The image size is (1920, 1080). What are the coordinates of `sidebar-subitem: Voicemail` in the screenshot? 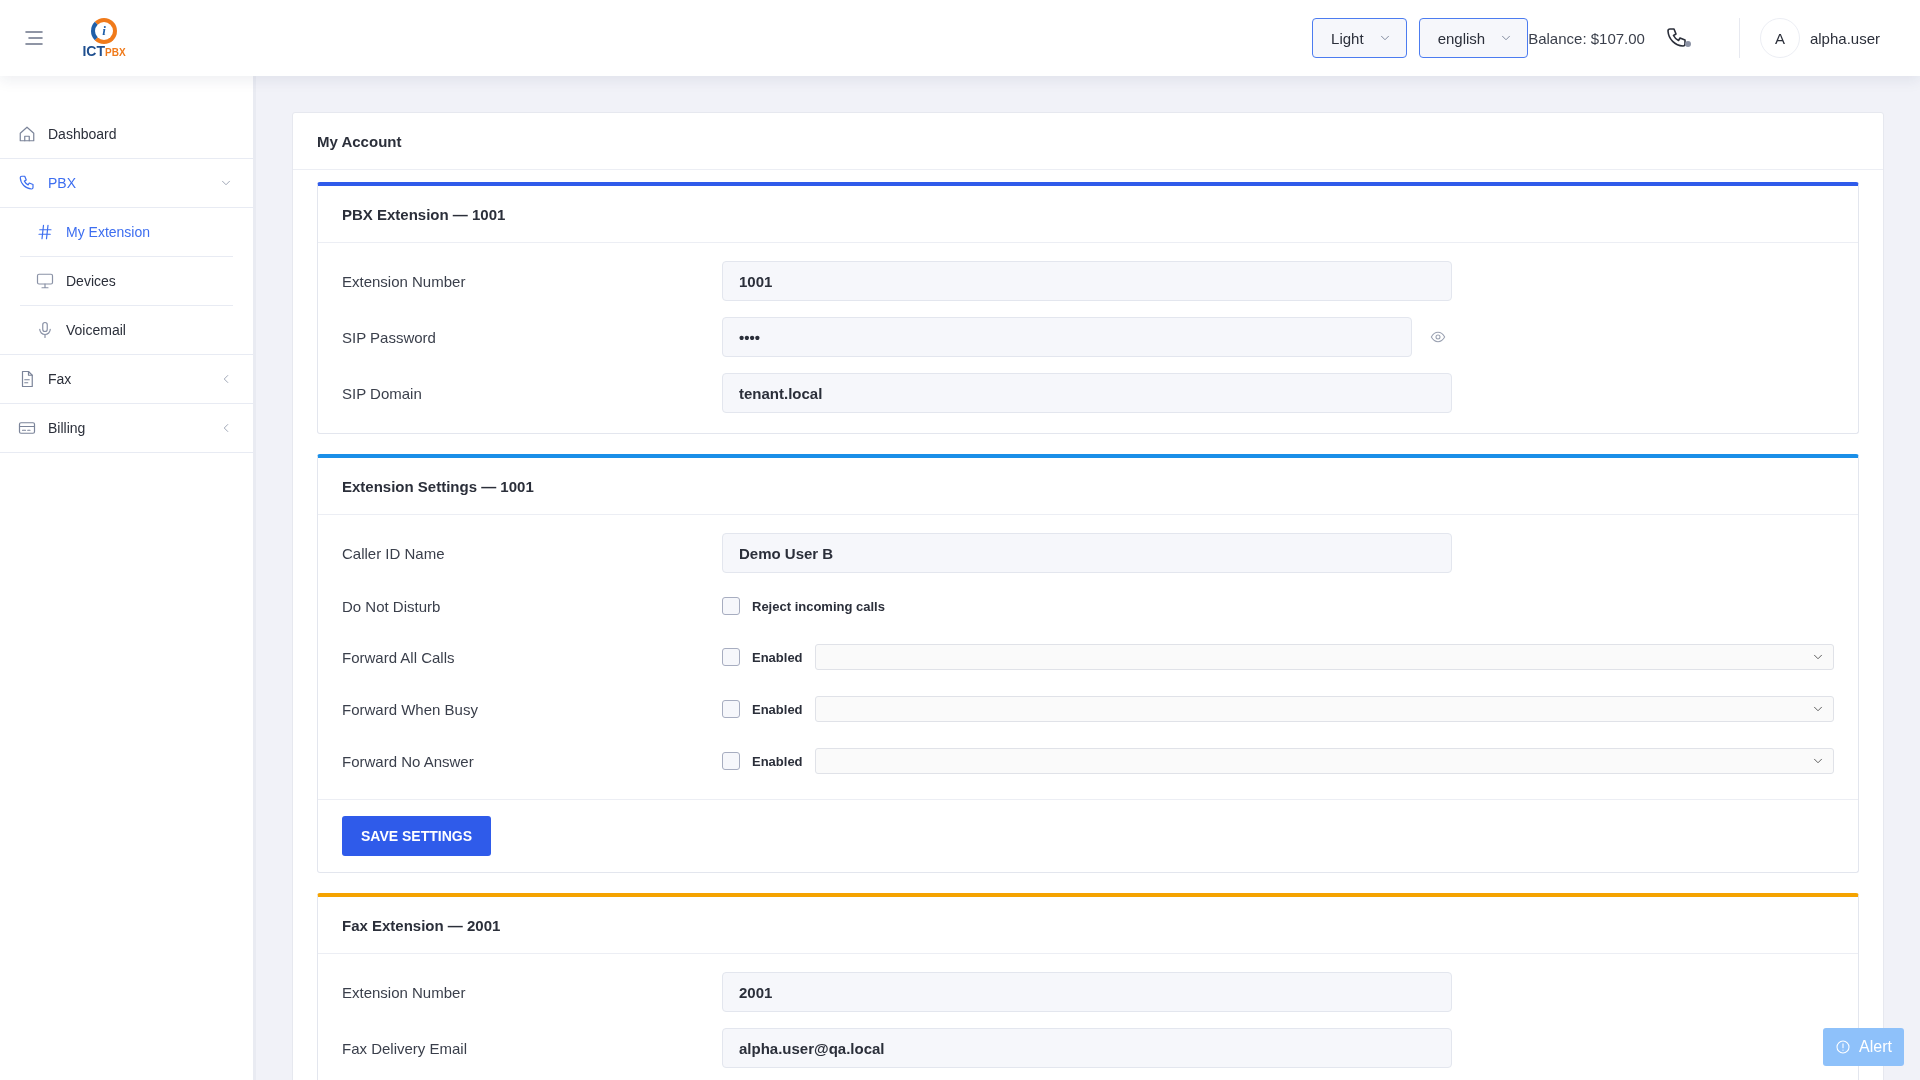 It's located at (126, 330).